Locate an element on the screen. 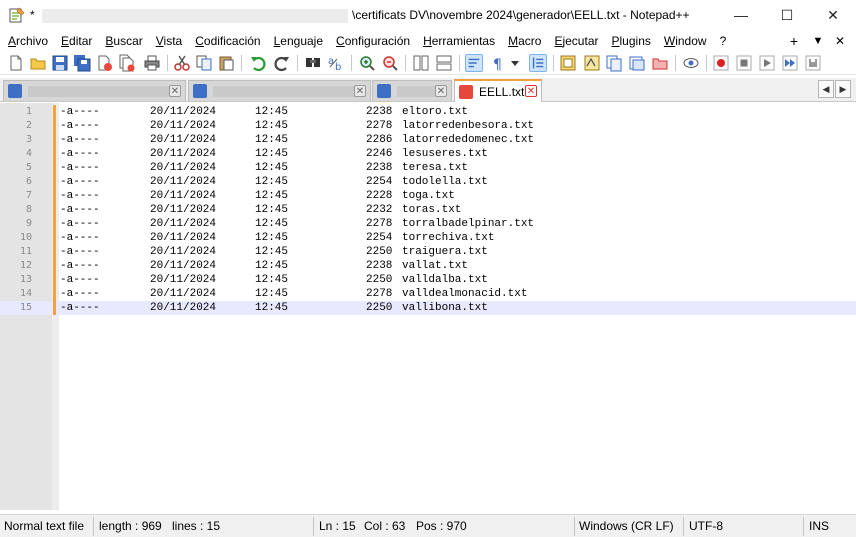 The image size is (856, 537). replace-icon: ab is located at coordinates (336, 63).